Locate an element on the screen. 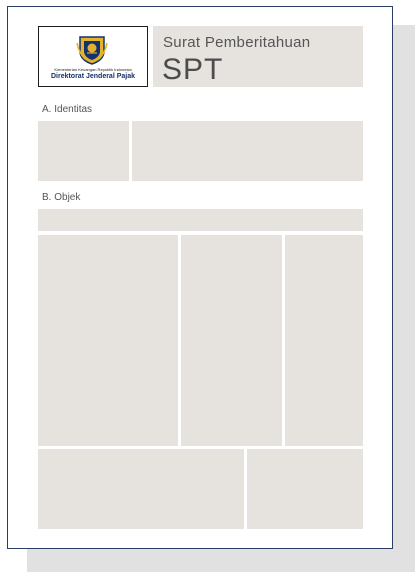 This screenshot has width=417, height=575. logo-agency-text: Direktorat Jenderal Pajak is located at coordinates (93, 76).